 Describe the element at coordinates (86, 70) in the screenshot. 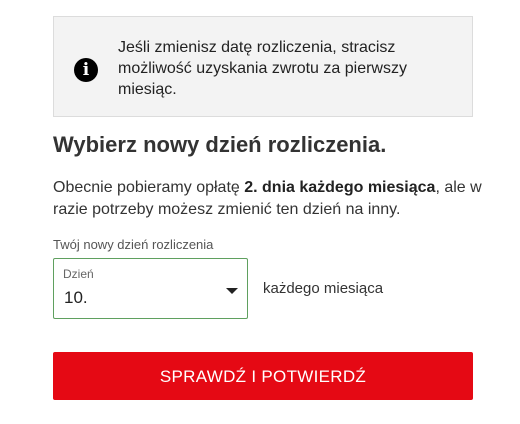

I see `info-icon: i` at that location.